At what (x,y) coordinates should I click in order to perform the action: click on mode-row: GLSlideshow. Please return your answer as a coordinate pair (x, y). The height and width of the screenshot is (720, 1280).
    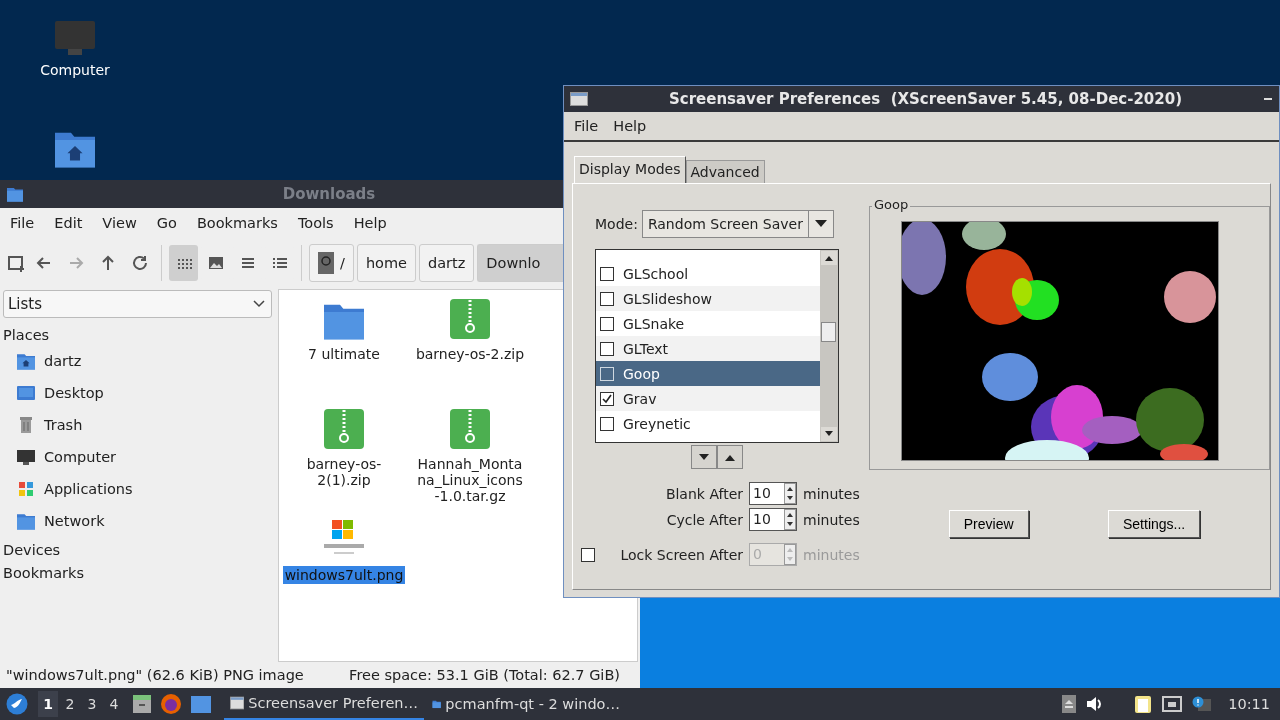
    Looking at the image, I should click on (708, 298).